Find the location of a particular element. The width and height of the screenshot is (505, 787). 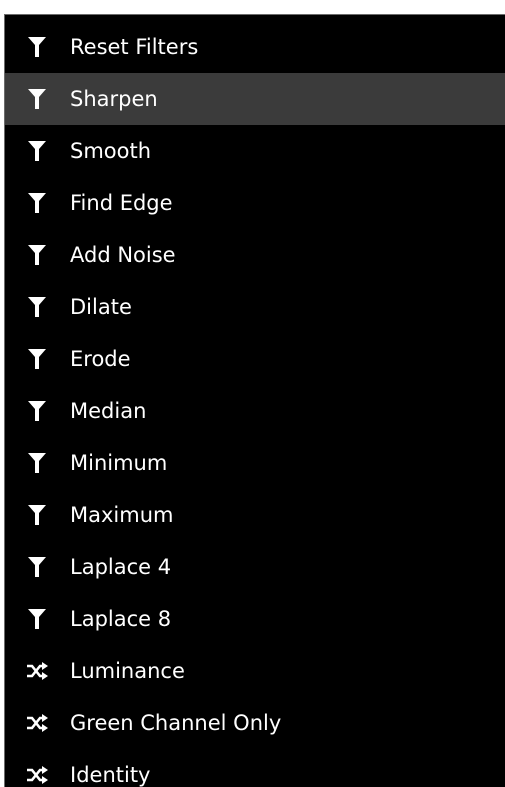

menu-item-green-channel-only: Green Channel Only is located at coordinates (255, 723).